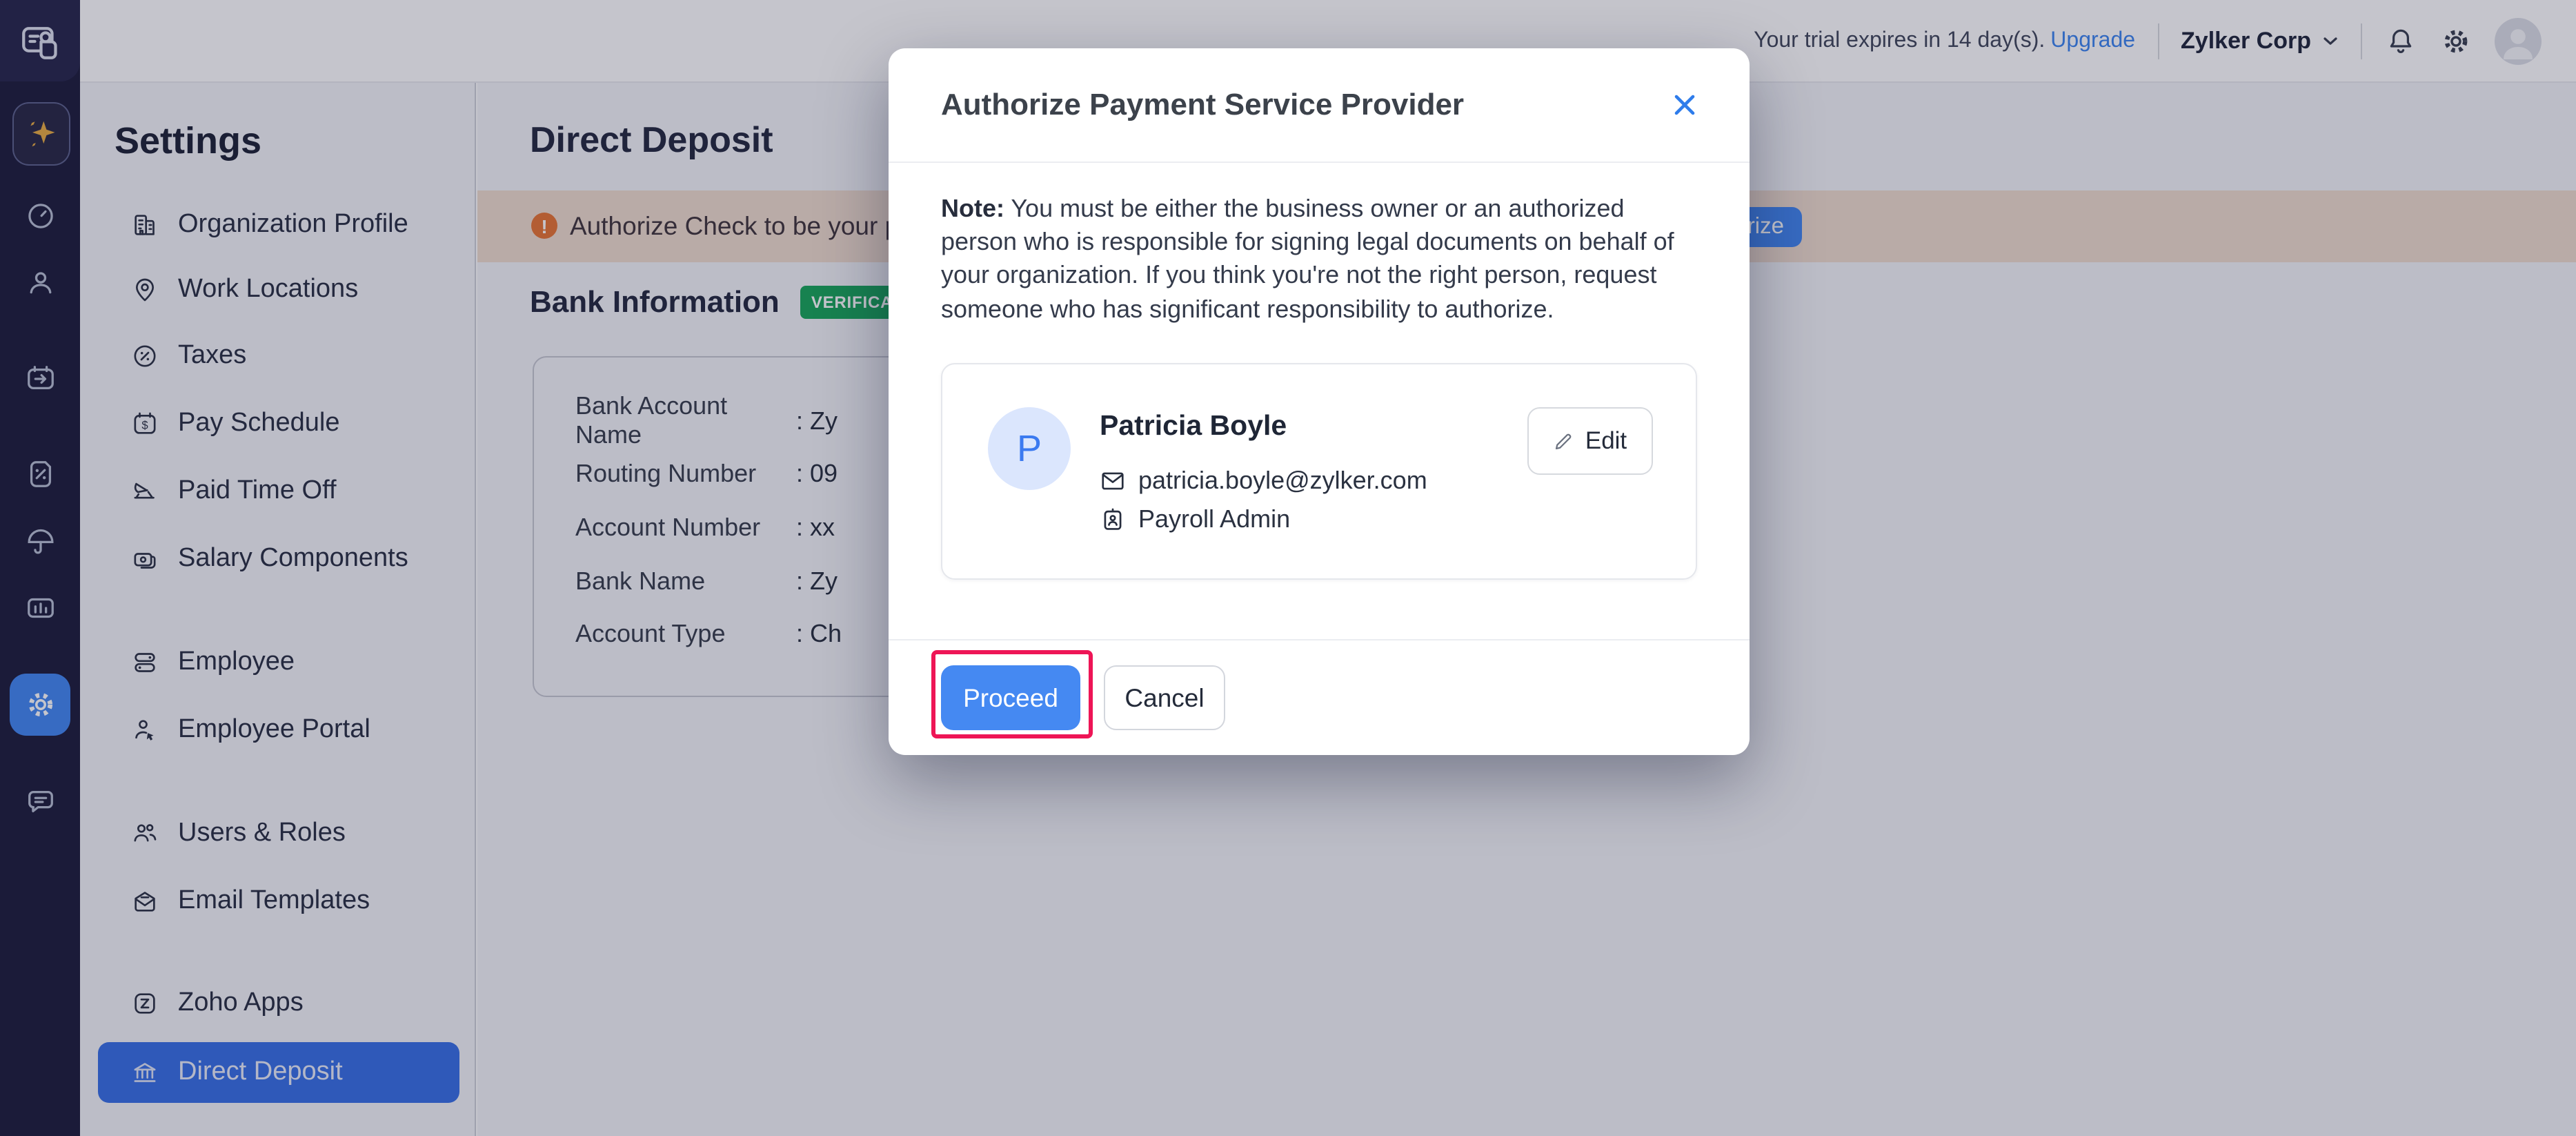 The image size is (2576, 1136). I want to click on person-role: Payroll Admin, so click(1214, 519).